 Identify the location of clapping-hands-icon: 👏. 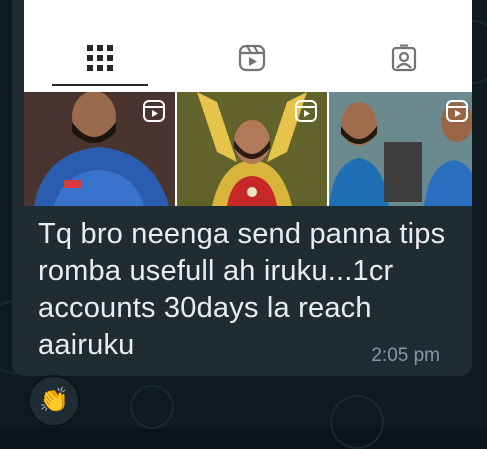
(54, 400).